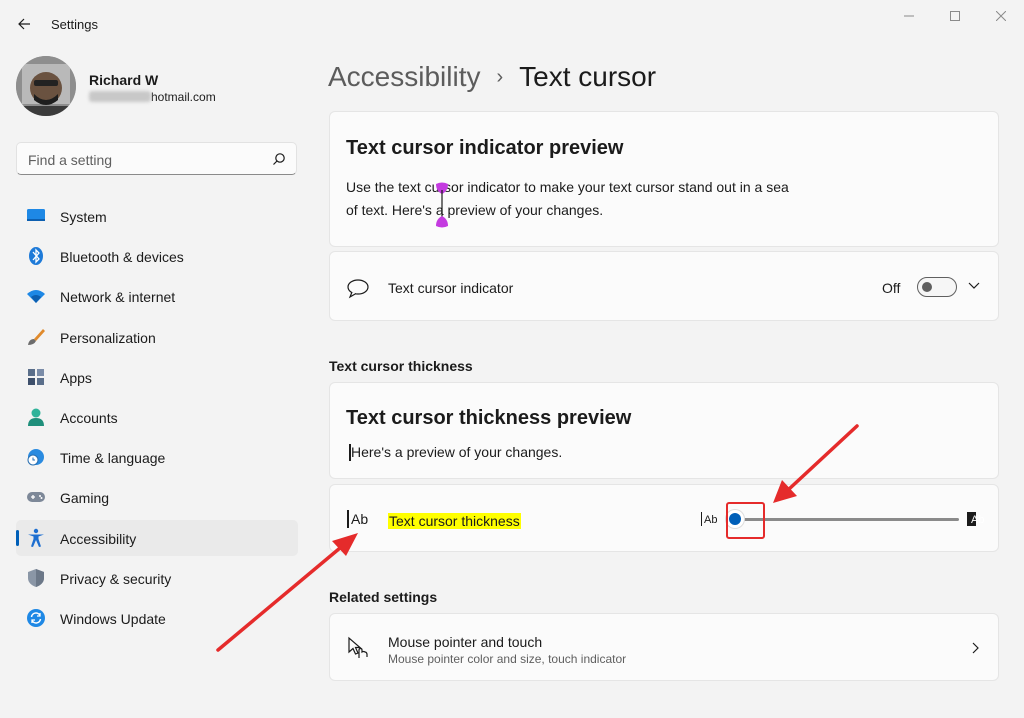  I want to click on chevron-right-icon, so click(975, 648).